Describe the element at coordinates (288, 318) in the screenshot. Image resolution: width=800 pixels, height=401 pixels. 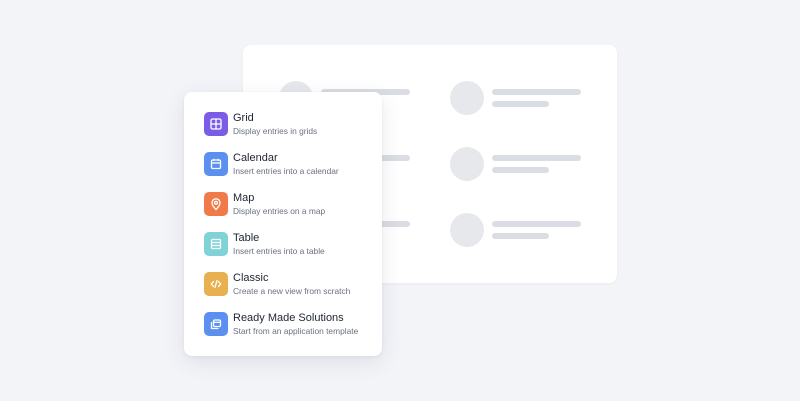
I see `menu-item-title: Ready Made Solutions` at that location.